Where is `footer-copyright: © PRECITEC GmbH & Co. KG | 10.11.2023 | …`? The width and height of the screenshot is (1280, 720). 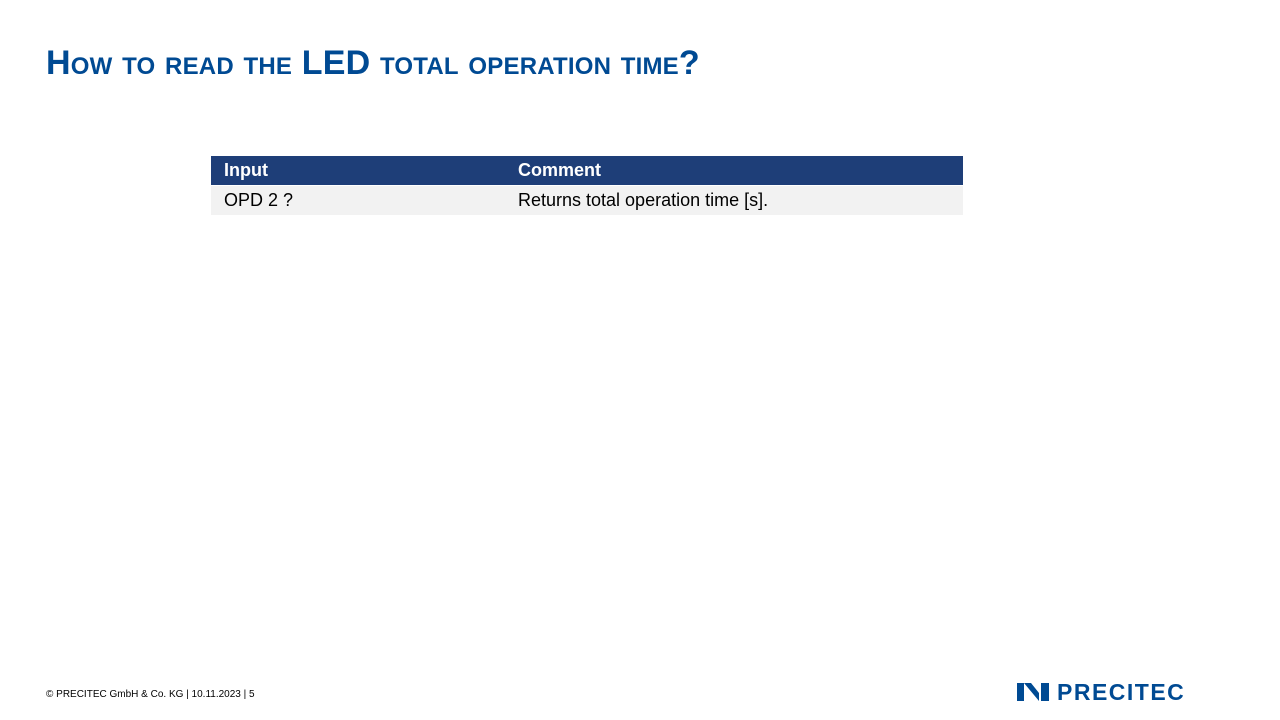 footer-copyright: © PRECITEC GmbH & Co. KG | 10.11.2023 | … is located at coordinates (150, 694).